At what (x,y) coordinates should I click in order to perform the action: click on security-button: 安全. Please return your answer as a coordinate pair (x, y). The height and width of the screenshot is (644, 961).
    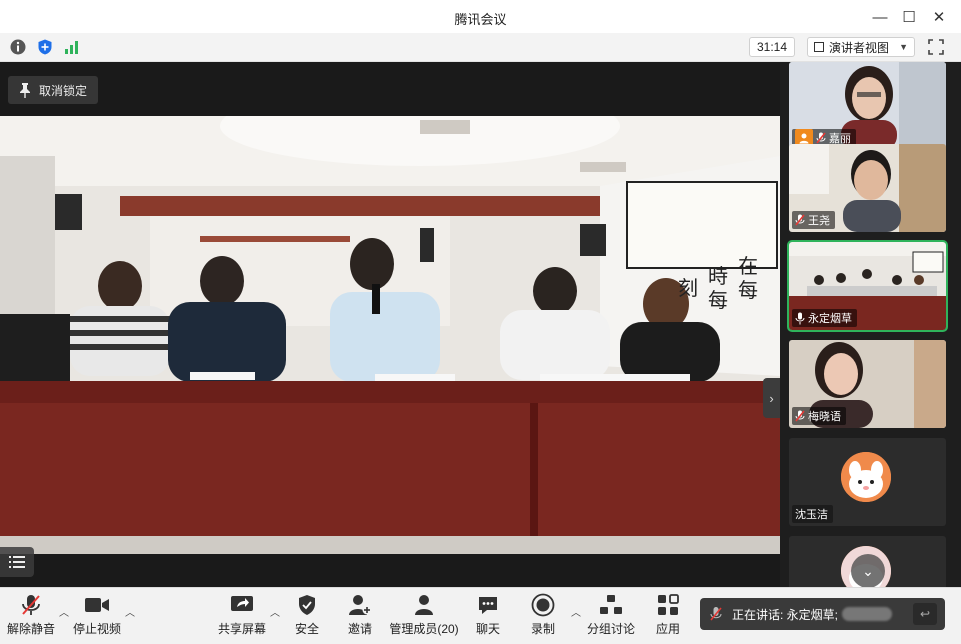
    Looking at the image, I should click on (307, 614).